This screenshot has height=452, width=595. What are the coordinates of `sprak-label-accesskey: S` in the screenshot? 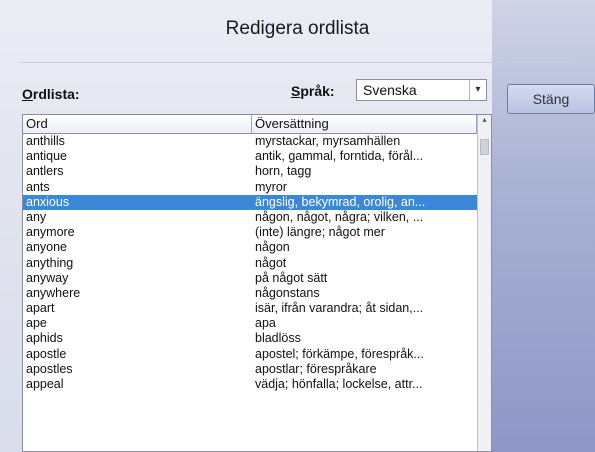 It's located at (296, 91).